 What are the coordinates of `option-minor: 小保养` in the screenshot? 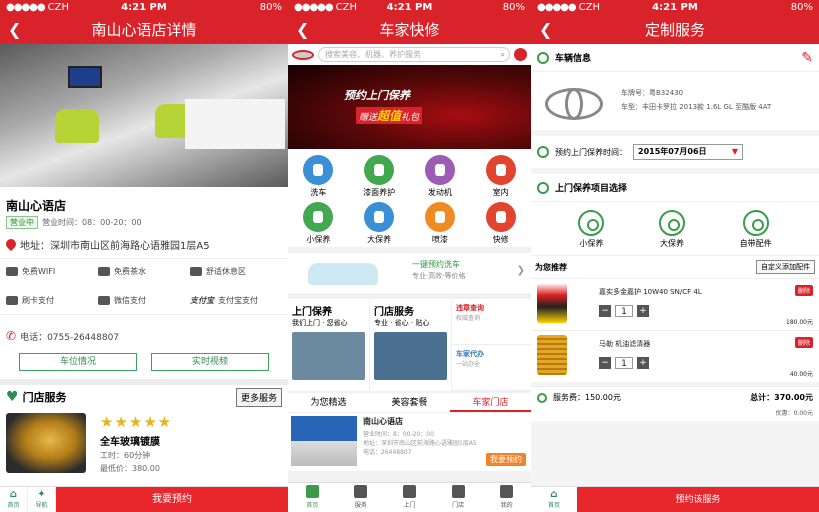 It's located at (591, 229).